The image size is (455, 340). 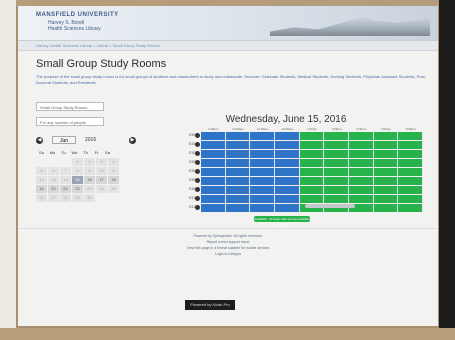 I want to click on calendar-day: 26, so click(x=41, y=198).